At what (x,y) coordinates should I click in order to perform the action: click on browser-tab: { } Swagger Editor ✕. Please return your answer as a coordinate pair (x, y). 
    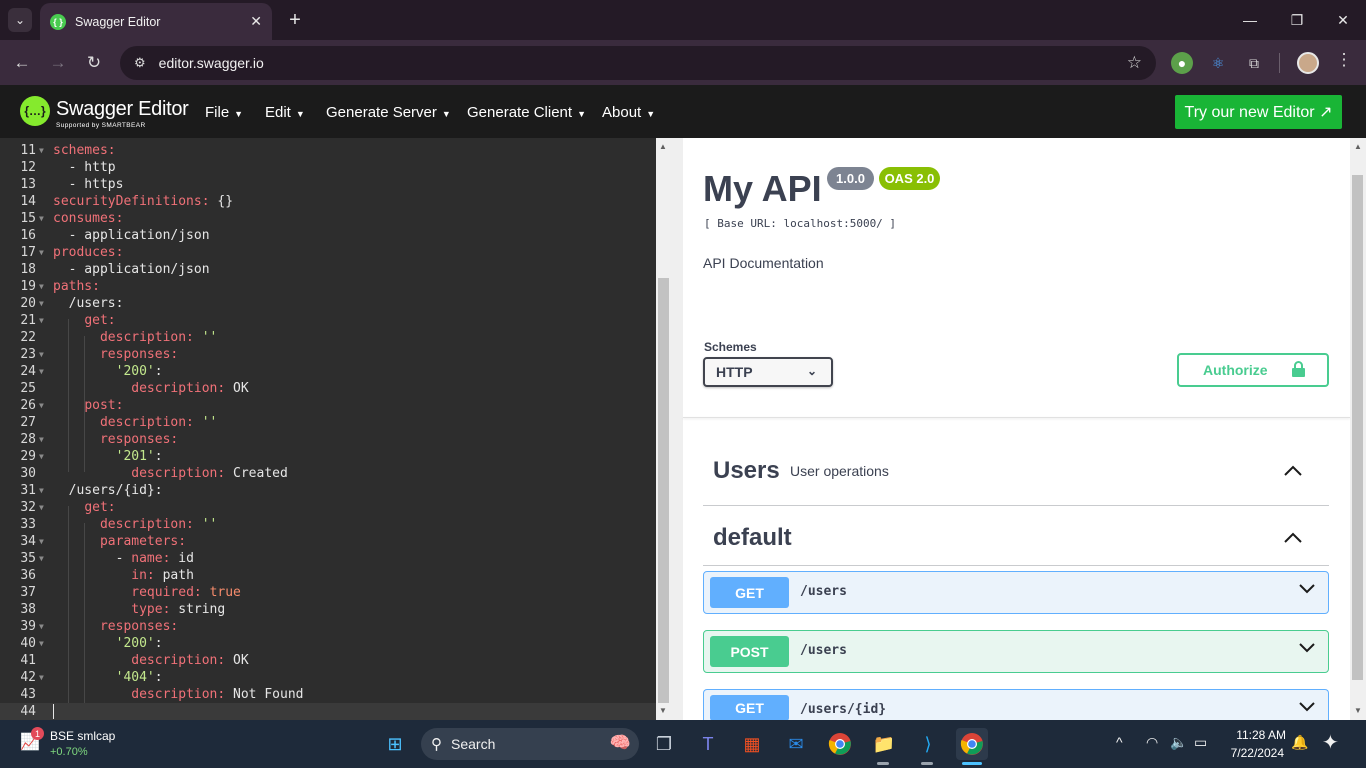
    Looking at the image, I should click on (156, 21).